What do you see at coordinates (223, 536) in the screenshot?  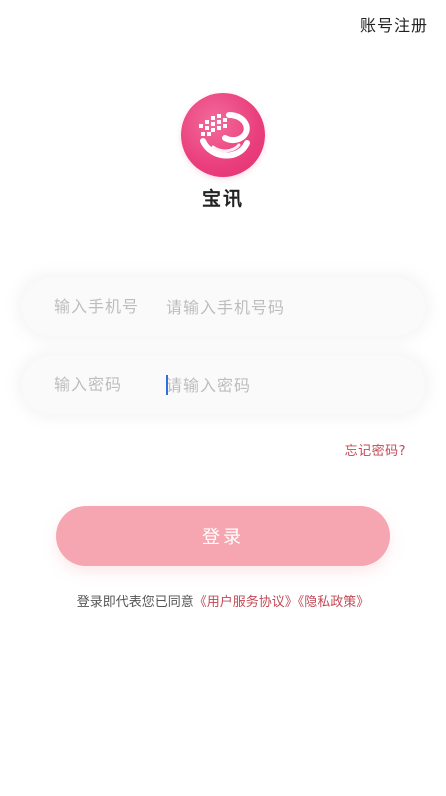 I see `login-button: 登录` at bounding box center [223, 536].